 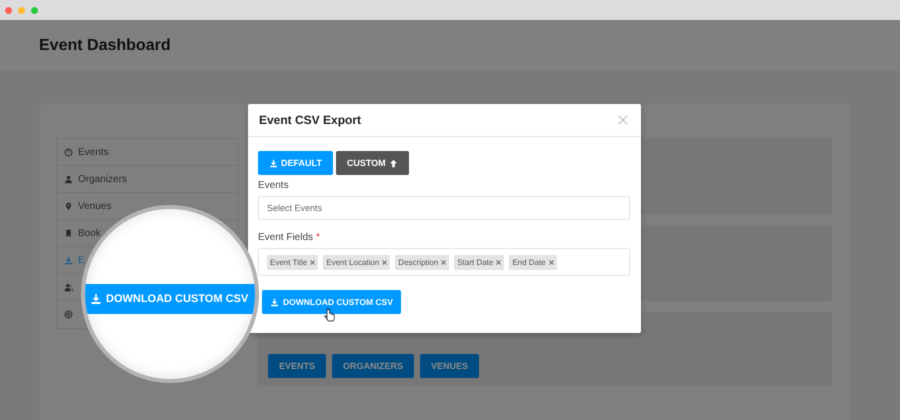 I want to click on hand-cursor-icon, so click(x=329, y=314).